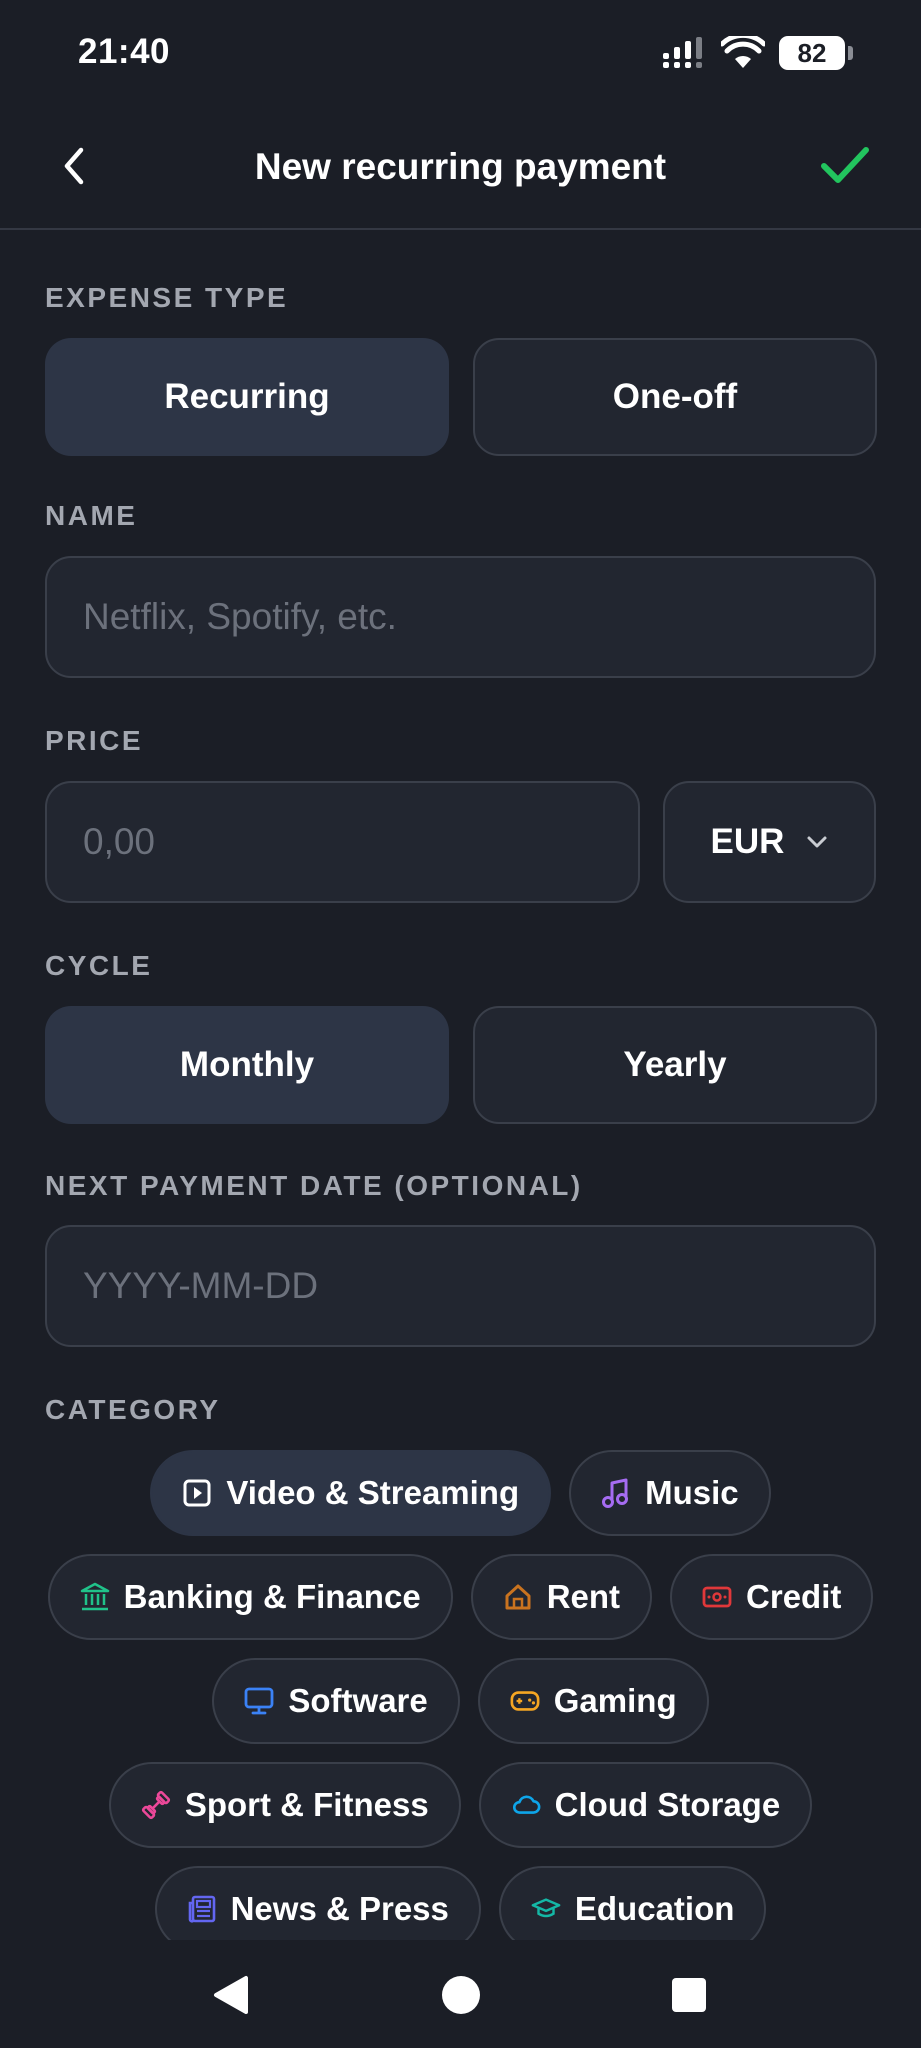 This screenshot has width=921, height=2048. I want to click on checkmark-icon, so click(845, 165).